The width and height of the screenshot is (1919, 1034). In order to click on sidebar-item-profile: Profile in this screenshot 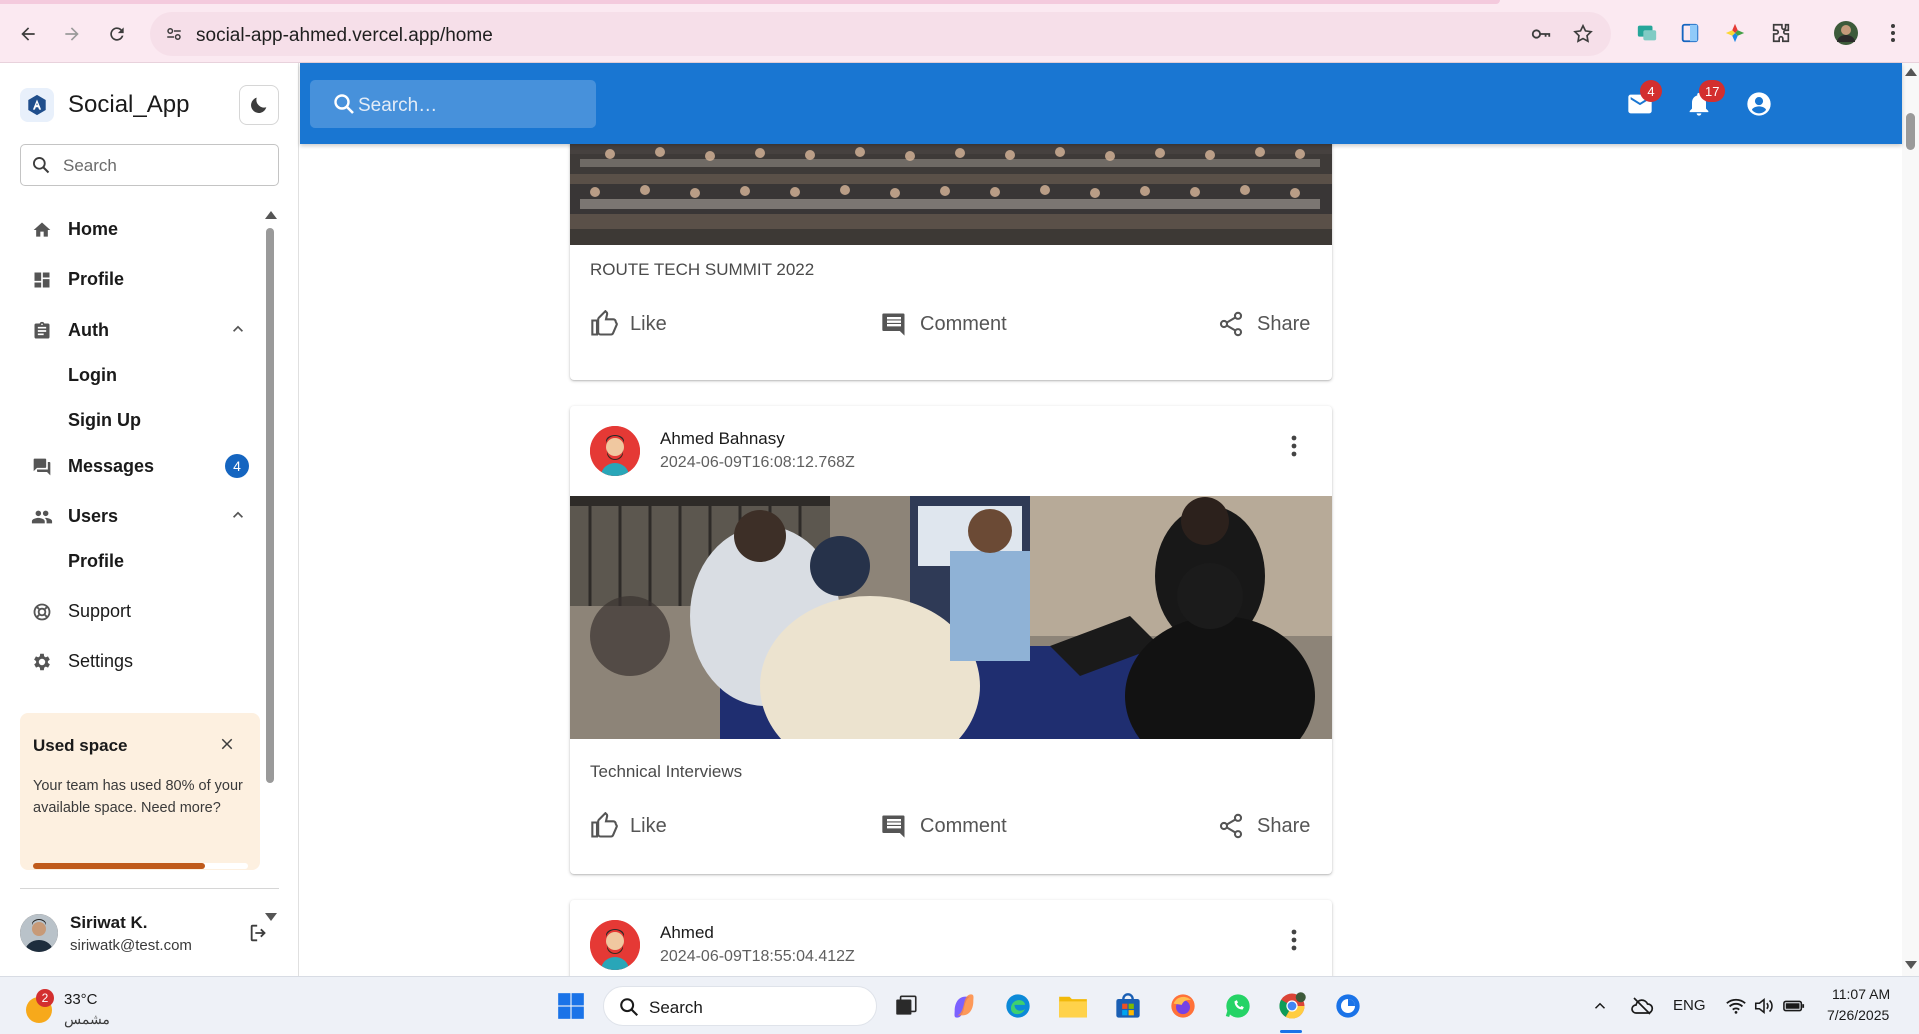, I will do `click(132, 279)`.